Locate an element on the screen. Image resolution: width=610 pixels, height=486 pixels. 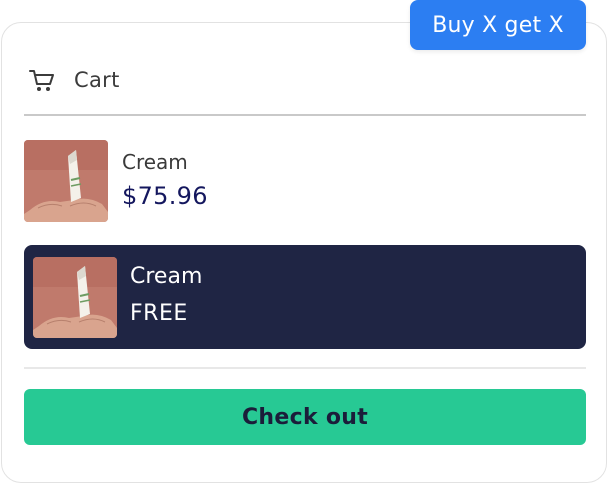
cart-title: Cart is located at coordinates (97, 80).